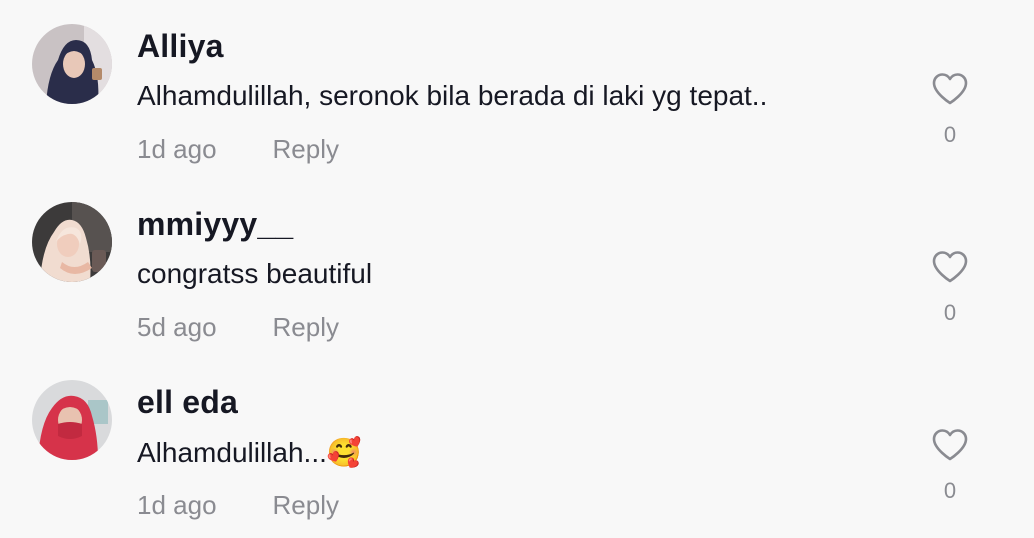 Image resolution: width=1034 pixels, height=538 pixels. I want to click on comment-username: mmiyyy__, so click(215, 224).